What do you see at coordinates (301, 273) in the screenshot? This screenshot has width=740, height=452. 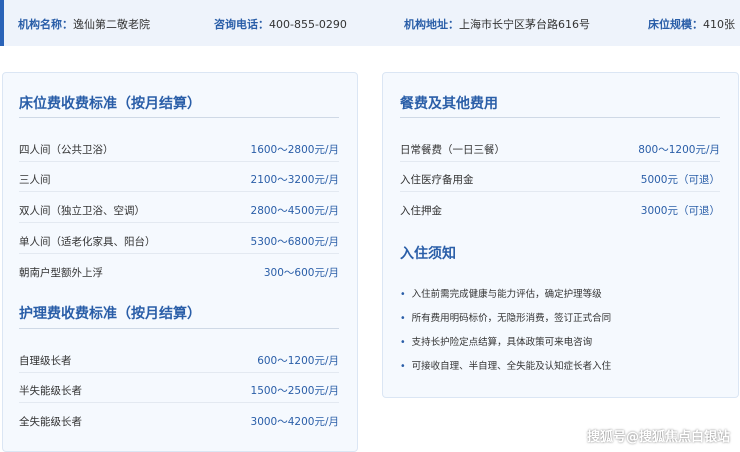 I see `bed-fee-price: 300～600元/月` at bounding box center [301, 273].